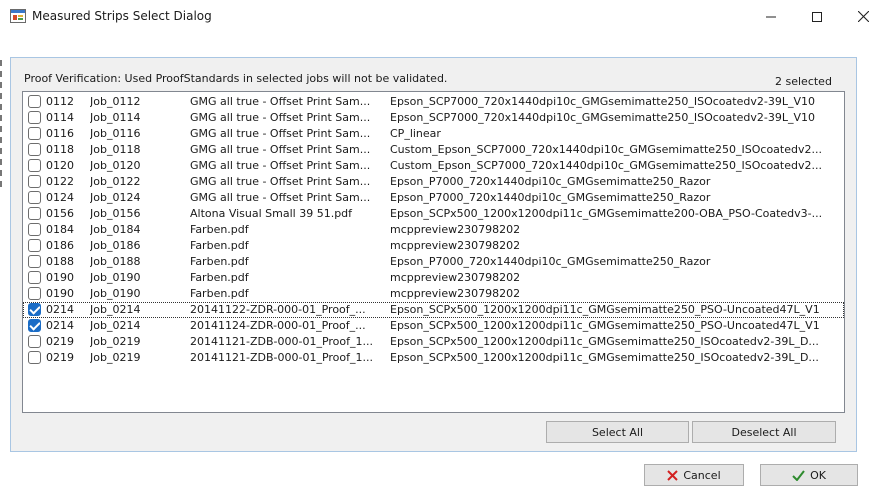 This screenshot has height=494, width=889. Describe the element at coordinates (764, 432) in the screenshot. I see `deselect-all-button: Deselect All` at that location.